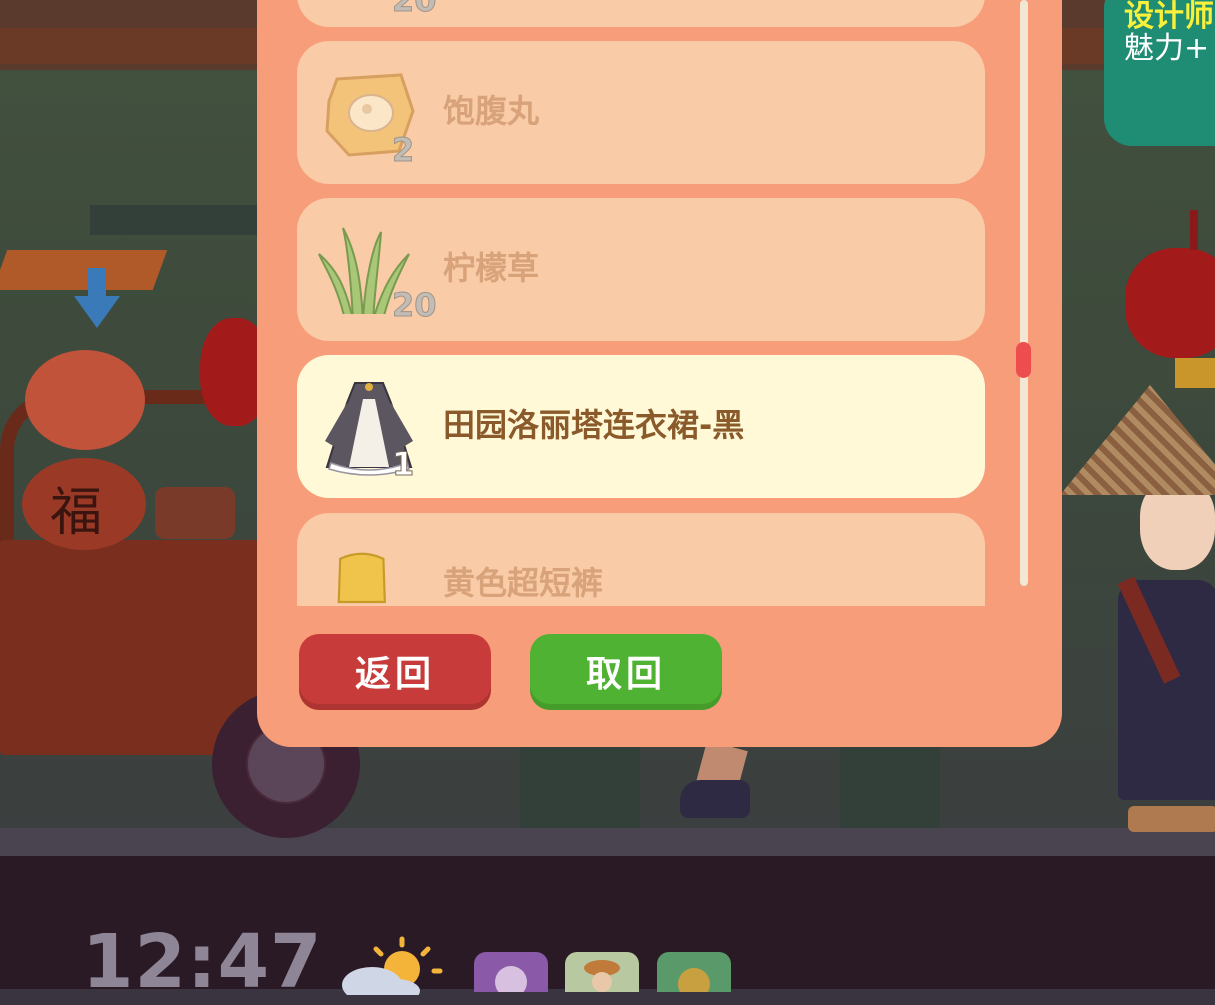  Describe the element at coordinates (403, 150) in the screenshot. I see `item-count: 2` at that location.